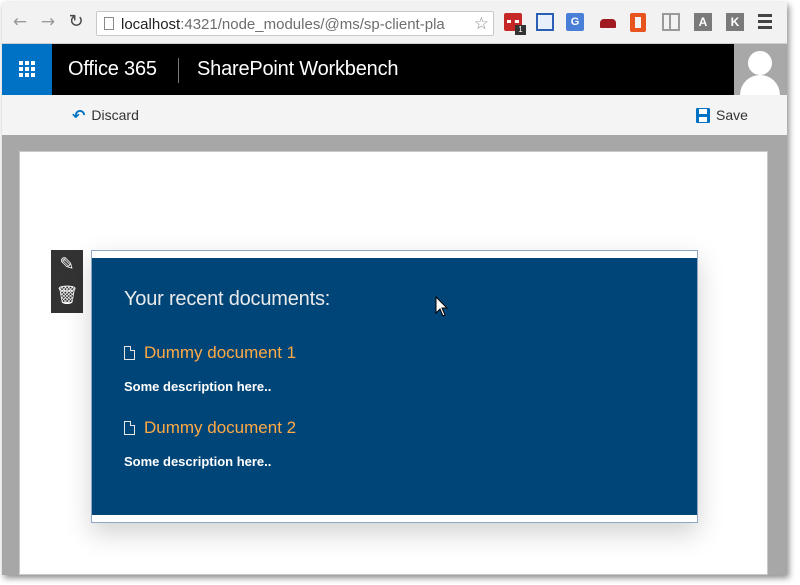 The height and width of the screenshot is (585, 800). What do you see at coordinates (210, 443) in the screenshot?
I see `list-item: Dummy document 2 Some description here..` at bounding box center [210, 443].